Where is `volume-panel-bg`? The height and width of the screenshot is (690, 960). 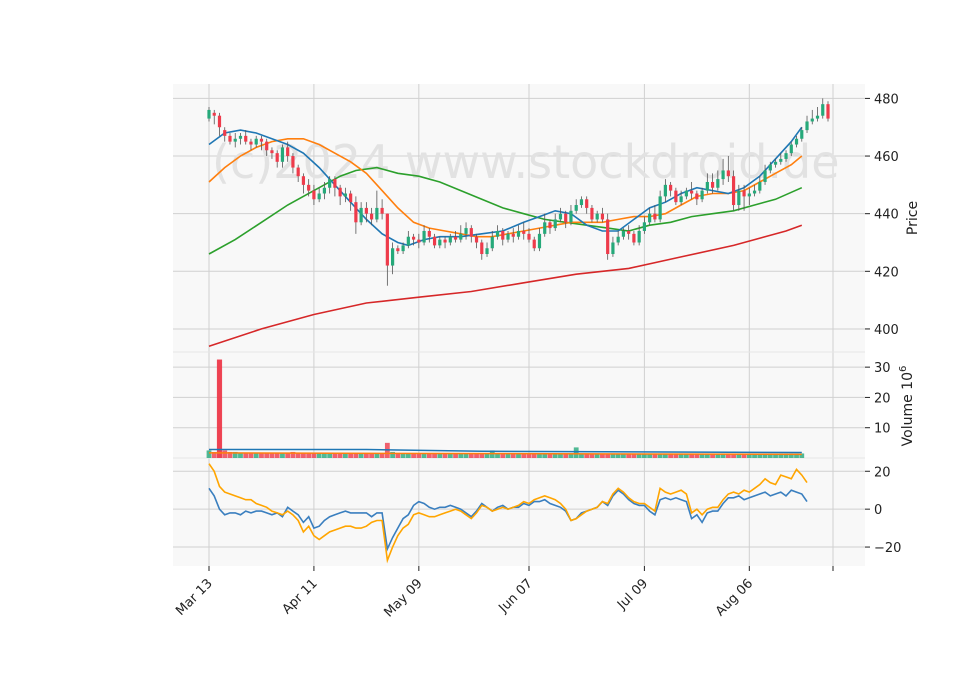 volume-panel-bg is located at coordinates (519, 405).